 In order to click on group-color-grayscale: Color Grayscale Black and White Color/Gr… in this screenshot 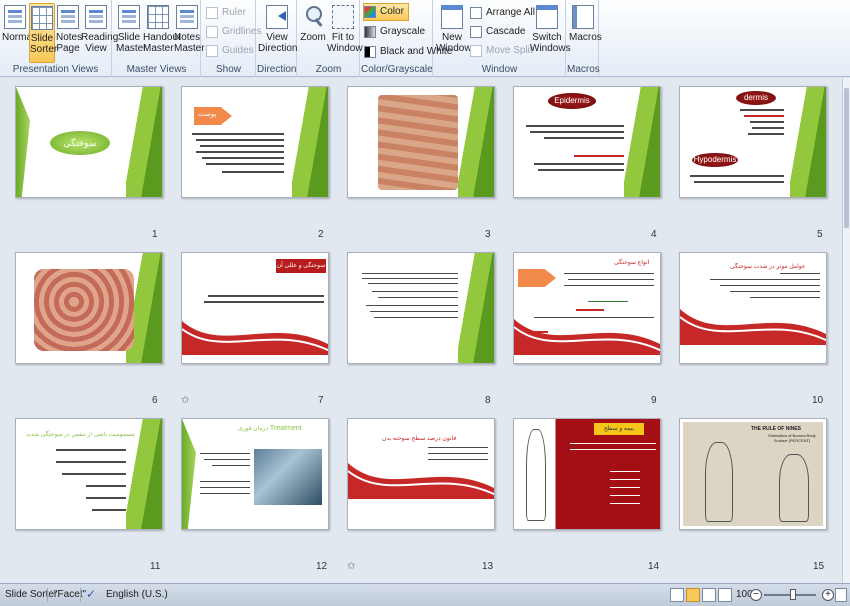, I will do `click(406, 38)`.